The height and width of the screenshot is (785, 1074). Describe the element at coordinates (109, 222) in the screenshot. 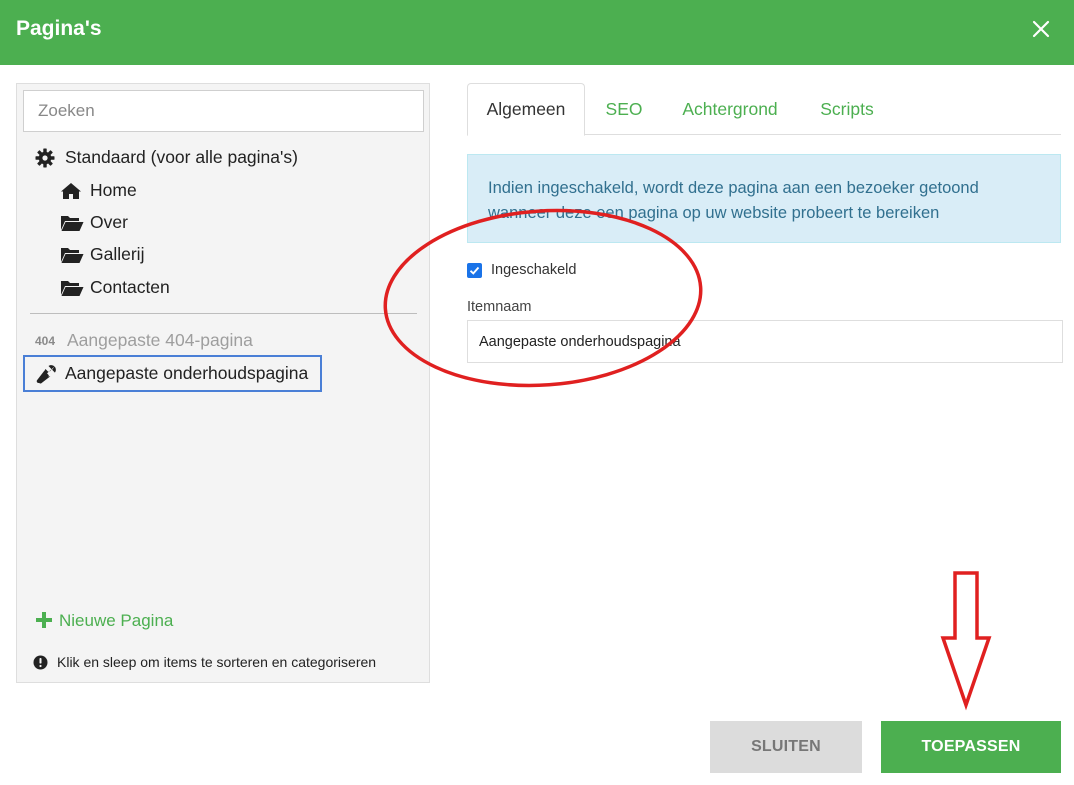

I see `tree-item-label: Over` at that location.